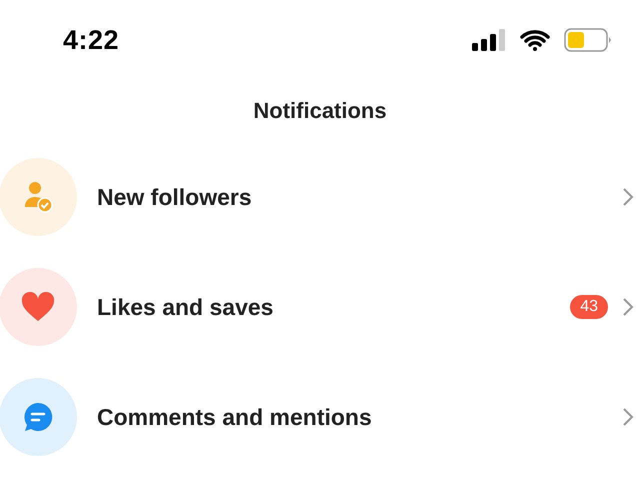 The width and height of the screenshot is (640, 479). What do you see at coordinates (38, 197) in the screenshot?
I see `person-check-icon` at bounding box center [38, 197].